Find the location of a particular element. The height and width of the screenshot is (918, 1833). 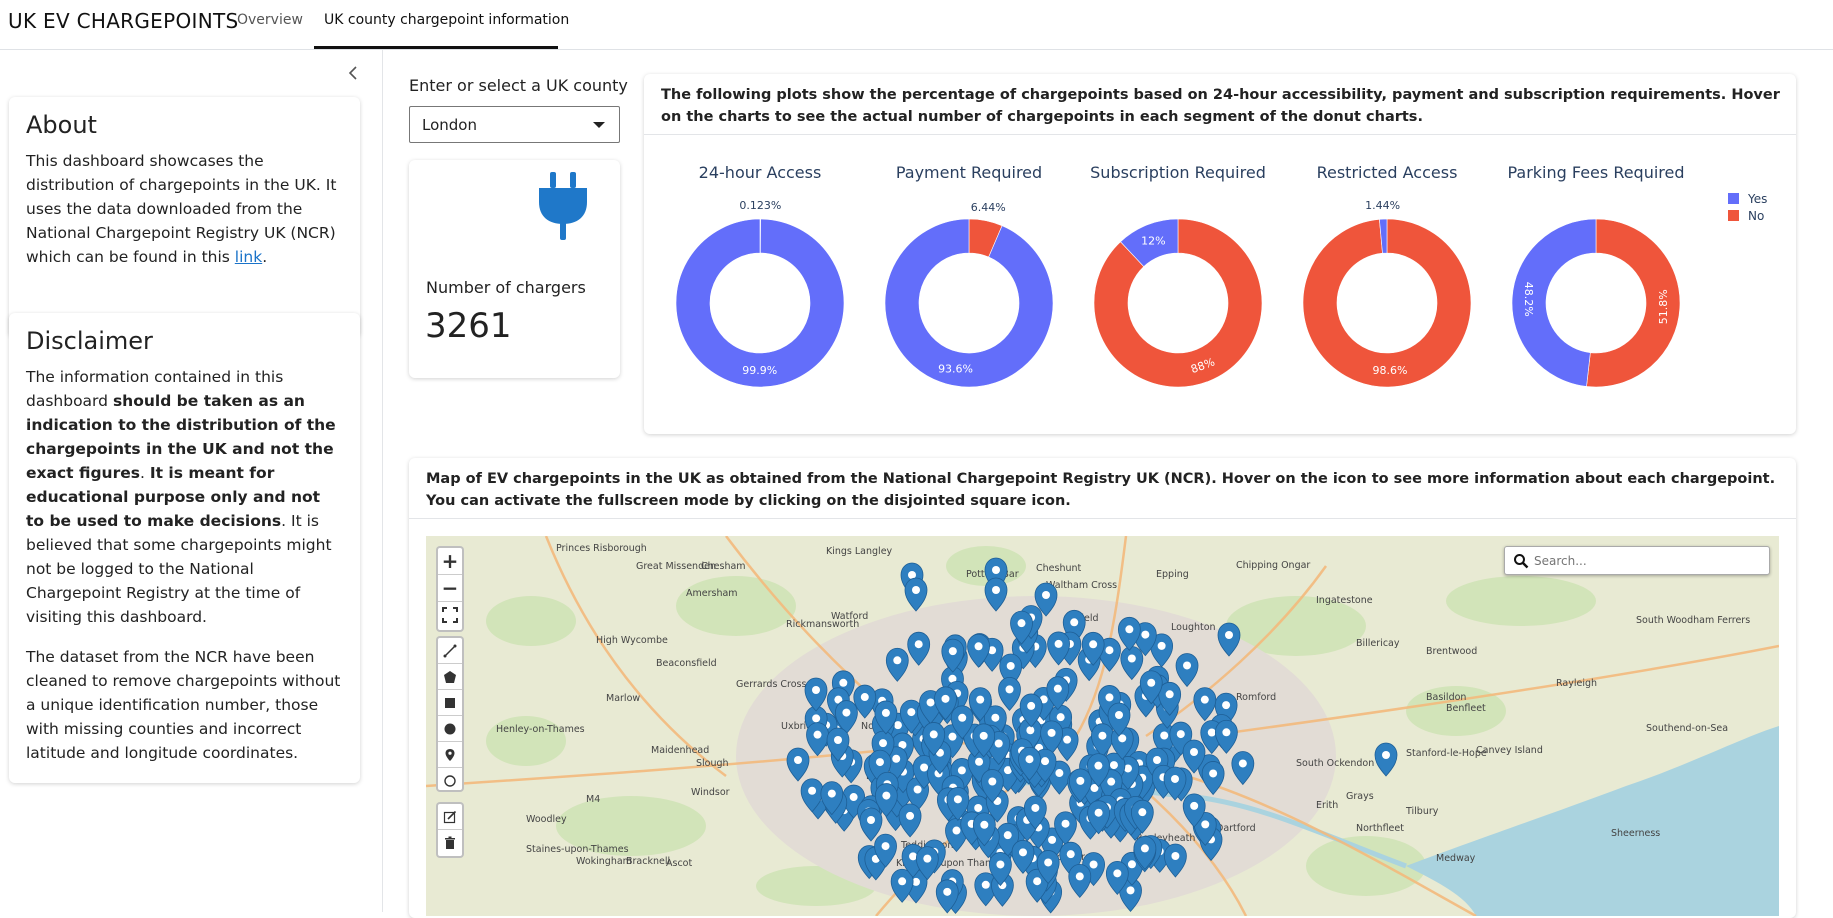

zoom-controls: + − is located at coordinates (450, 589).